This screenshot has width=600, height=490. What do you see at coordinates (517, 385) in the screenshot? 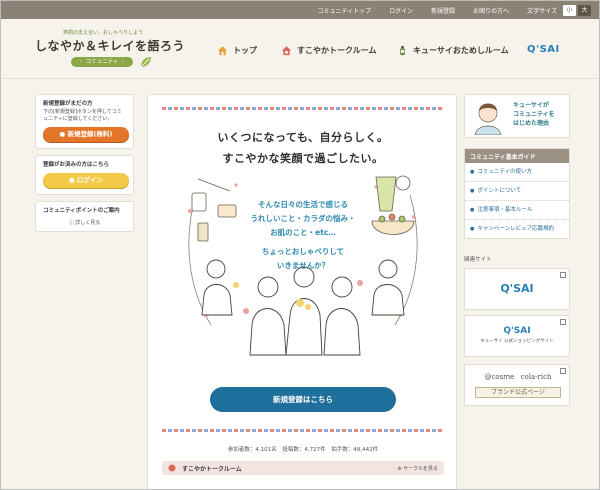
I see `cosme-brand-box: @cosme cola-rich ブランド公式ページ` at bounding box center [517, 385].